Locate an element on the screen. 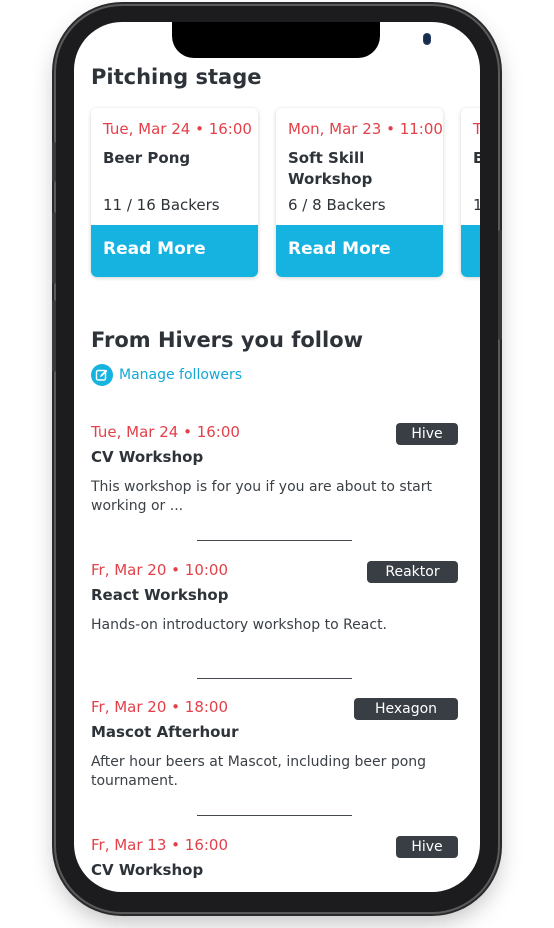 Image resolution: width=554 pixels, height=928 pixels. pitch-card-partial: T B 1 is located at coordinates (470, 192).